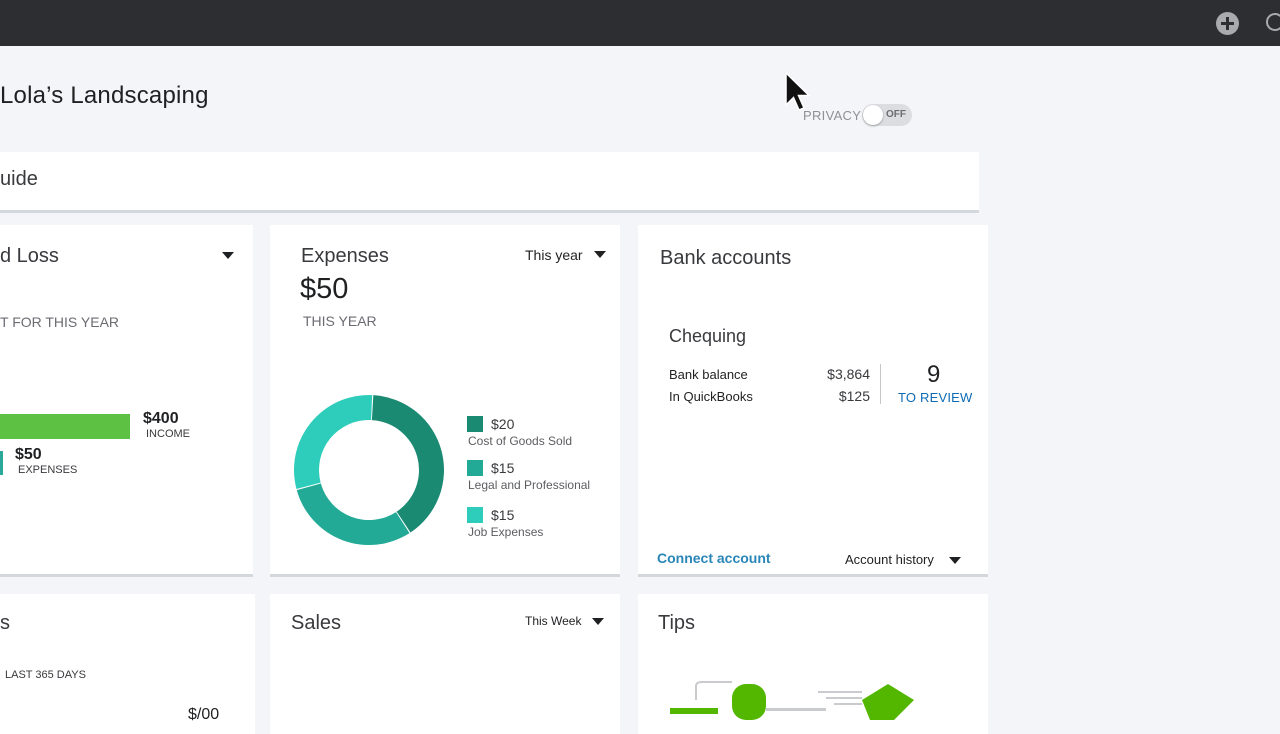  I want to click on expenses-label: EXPENSES, so click(48, 470).